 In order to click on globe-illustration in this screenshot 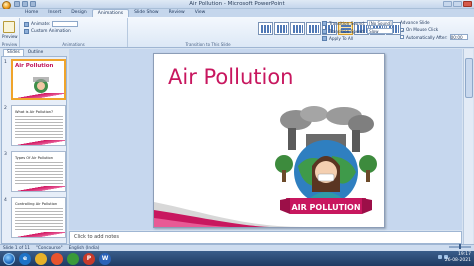, I will do `click(41, 85)`.